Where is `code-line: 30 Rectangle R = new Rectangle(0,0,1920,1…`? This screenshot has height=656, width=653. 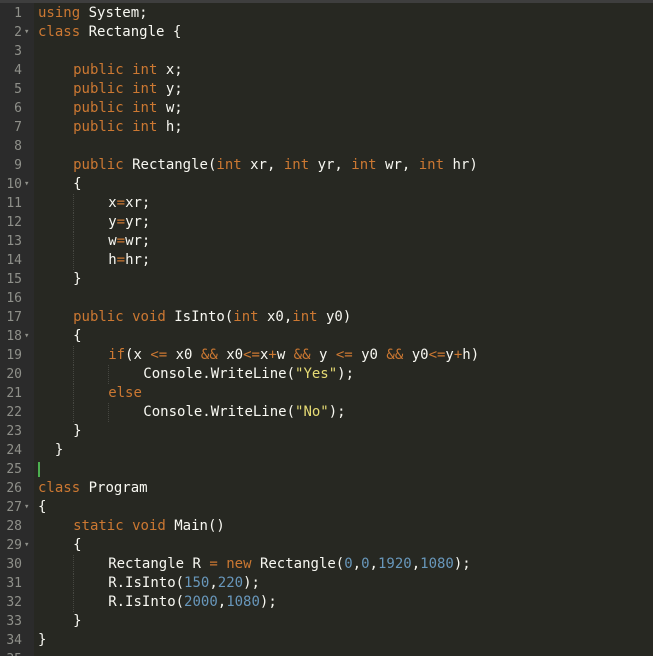 code-line: 30 Rectangle R = new Rectangle(0,0,1920,1… is located at coordinates (326, 564).